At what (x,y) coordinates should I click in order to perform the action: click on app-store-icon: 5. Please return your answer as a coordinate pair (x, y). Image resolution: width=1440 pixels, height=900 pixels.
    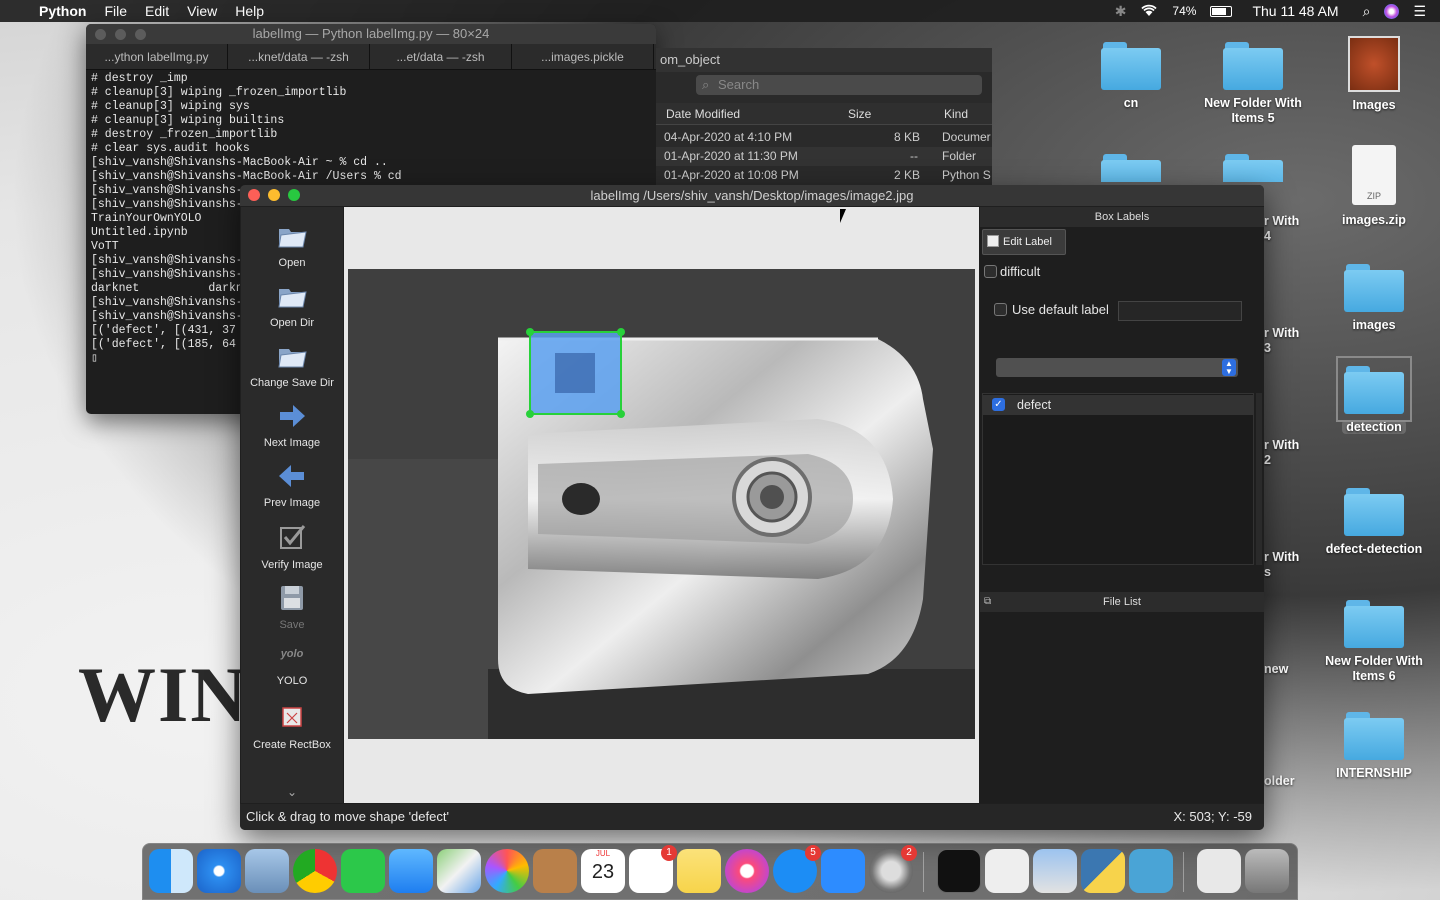
    Looking at the image, I should click on (797, 869).